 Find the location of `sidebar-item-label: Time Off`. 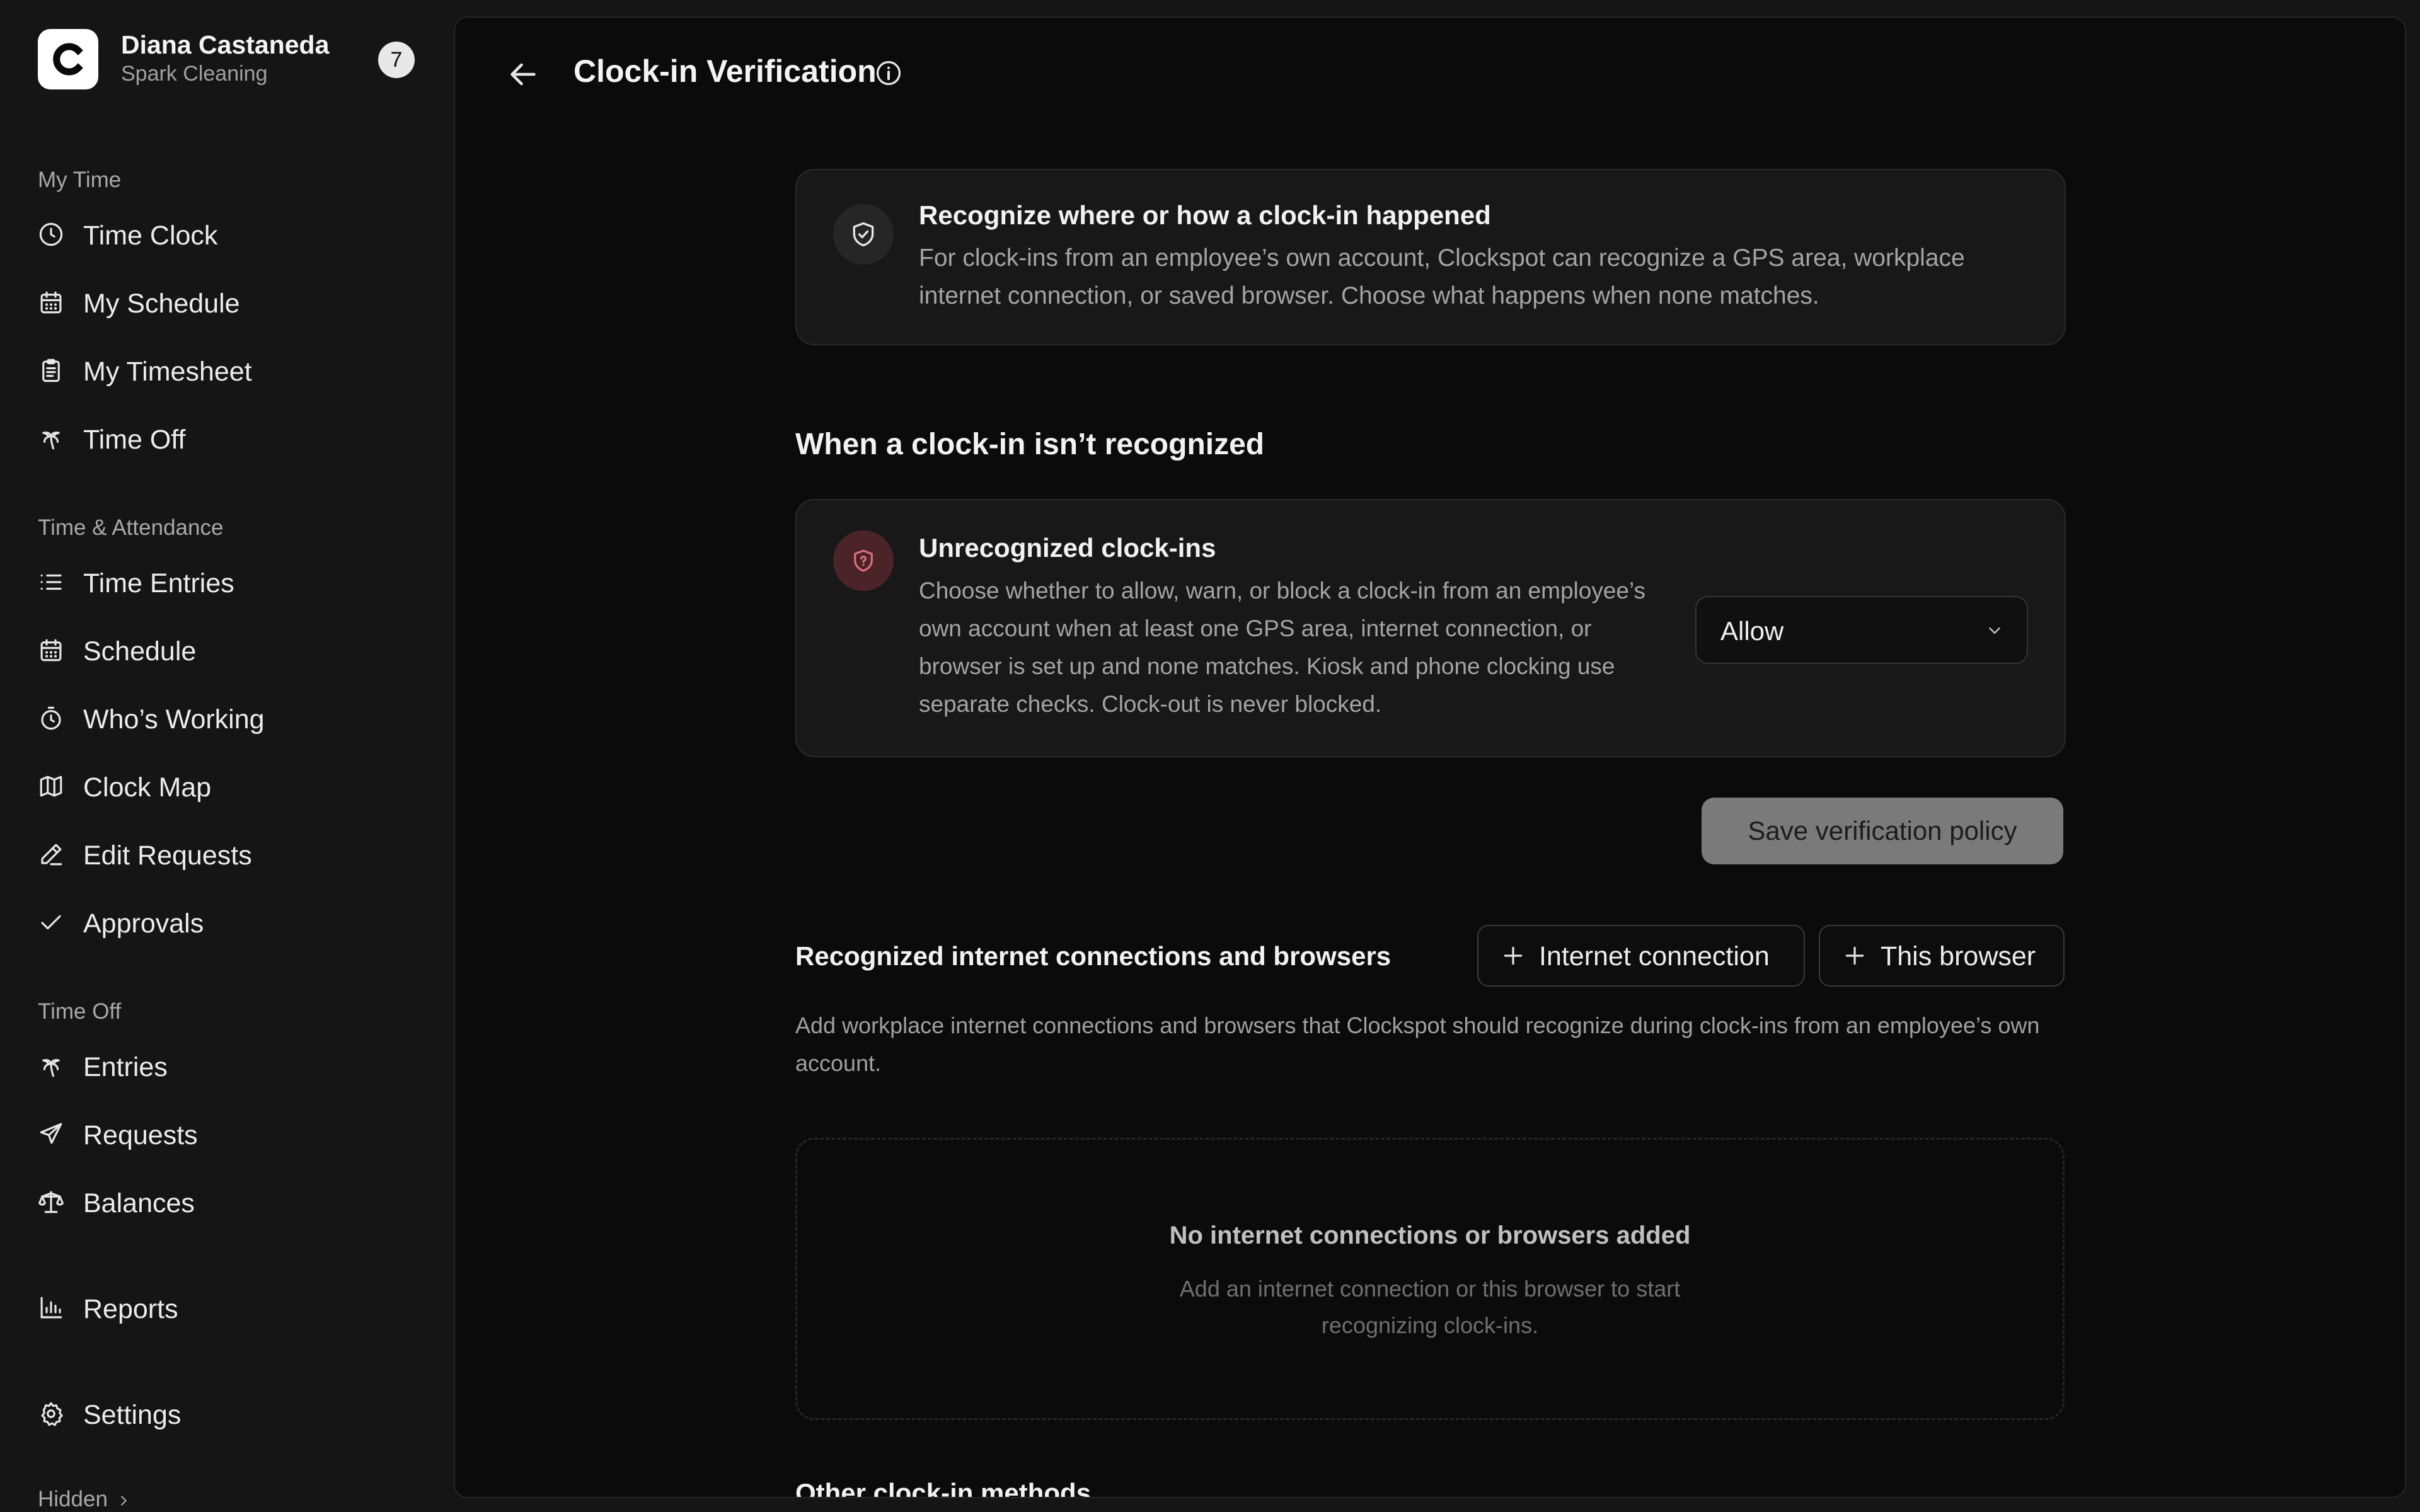

sidebar-item-label: Time Off is located at coordinates (134, 440).